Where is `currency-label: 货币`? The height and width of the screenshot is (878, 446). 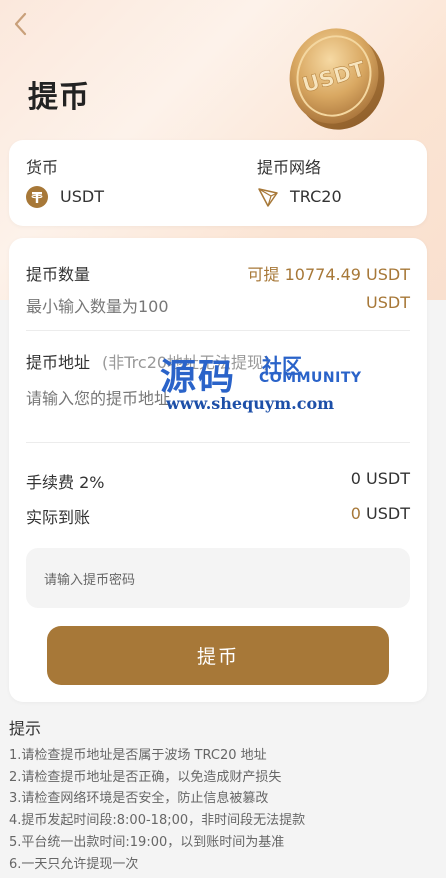 currency-label: 货币 is located at coordinates (42, 167).